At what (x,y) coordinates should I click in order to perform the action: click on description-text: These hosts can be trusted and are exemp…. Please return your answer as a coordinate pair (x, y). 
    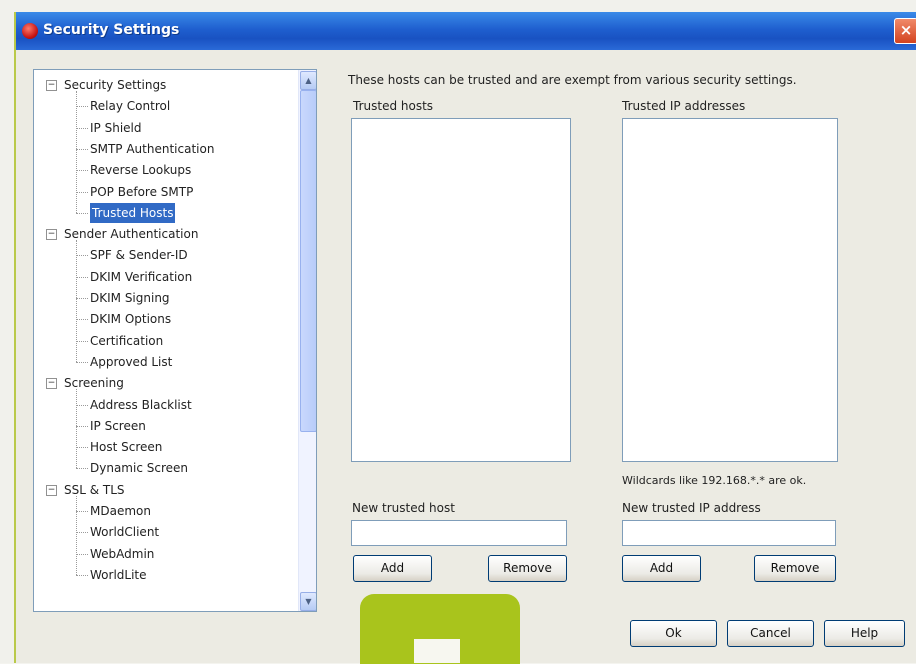
    Looking at the image, I should click on (572, 80).